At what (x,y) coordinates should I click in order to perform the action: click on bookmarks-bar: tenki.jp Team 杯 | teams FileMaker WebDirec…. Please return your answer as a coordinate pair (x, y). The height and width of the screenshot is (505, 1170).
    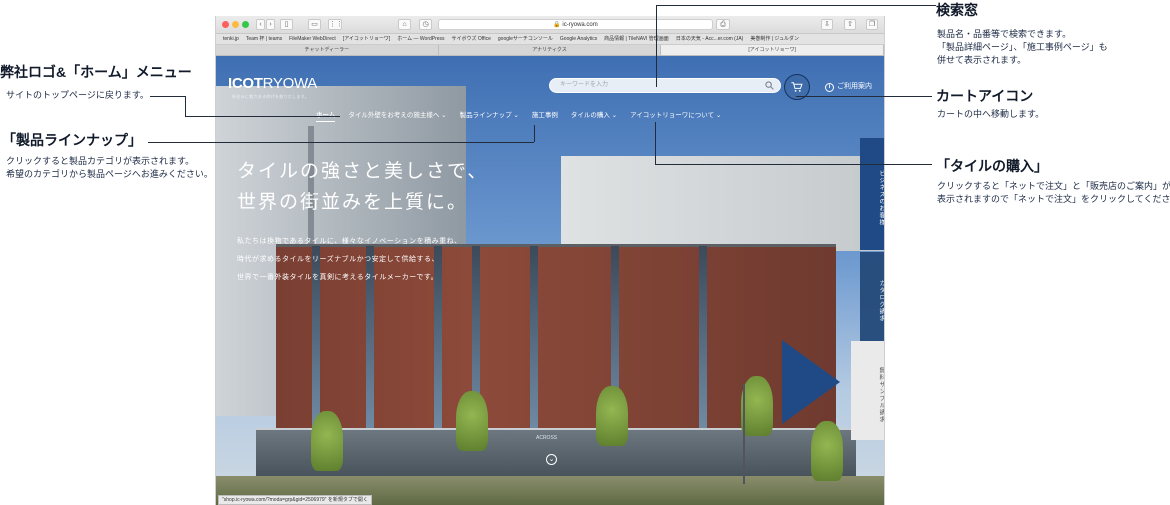
    Looking at the image, I should click on (550, 39).